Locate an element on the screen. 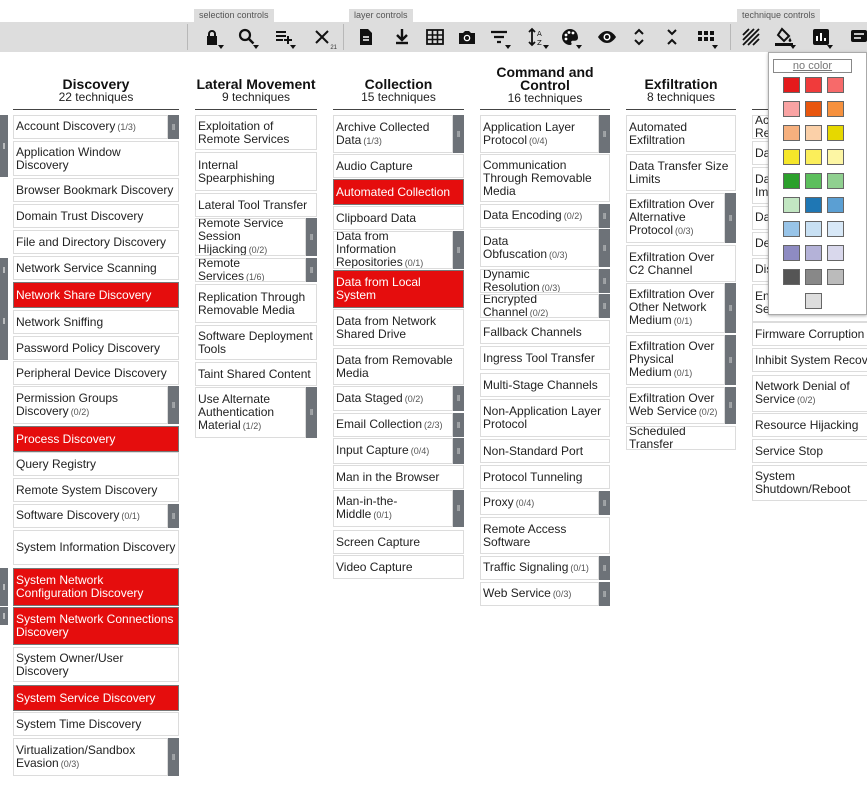 This screenshot has width=867, height=789. technique-cell: Data Staged (0/2) is located at coordinates (393, 398).